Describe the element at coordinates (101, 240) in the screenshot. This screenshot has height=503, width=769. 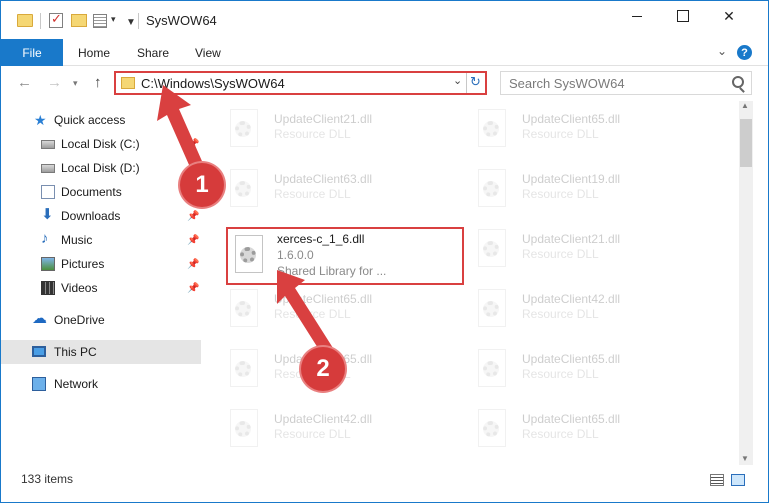
I see `sidebar-item-music: ♪ Music 📌` at that location.